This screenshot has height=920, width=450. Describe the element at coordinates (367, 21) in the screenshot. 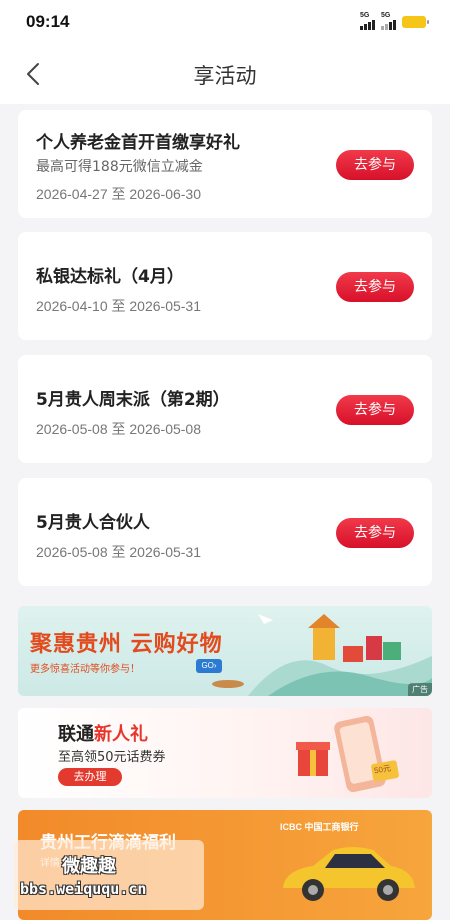

I see `signal-icon: 5G` at that location.